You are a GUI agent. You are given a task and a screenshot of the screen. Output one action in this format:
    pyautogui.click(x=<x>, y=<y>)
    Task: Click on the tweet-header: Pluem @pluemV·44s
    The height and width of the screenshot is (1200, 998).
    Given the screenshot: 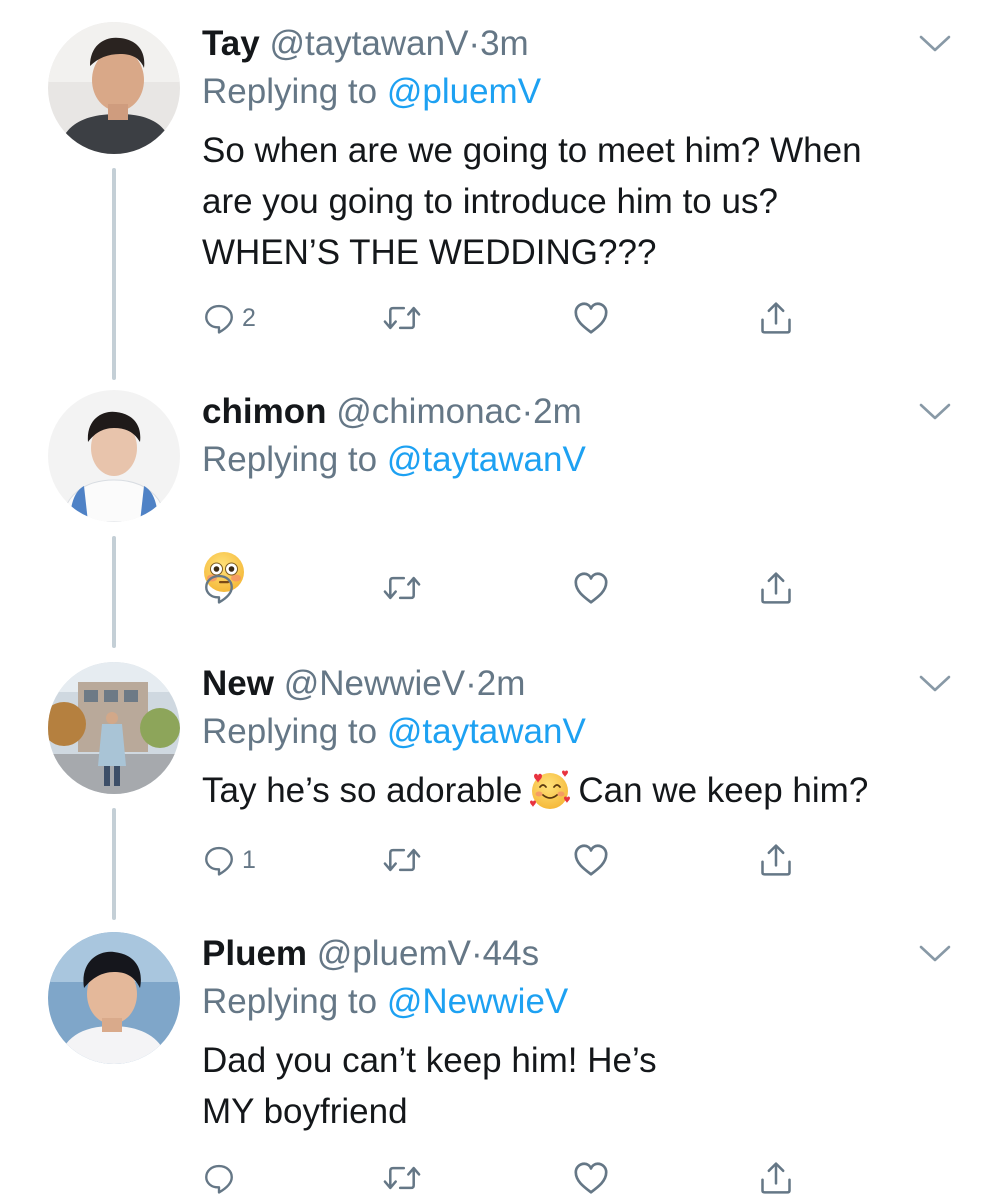 What is the action you would take?
    pyautogui.click(x=370, y=954)
    